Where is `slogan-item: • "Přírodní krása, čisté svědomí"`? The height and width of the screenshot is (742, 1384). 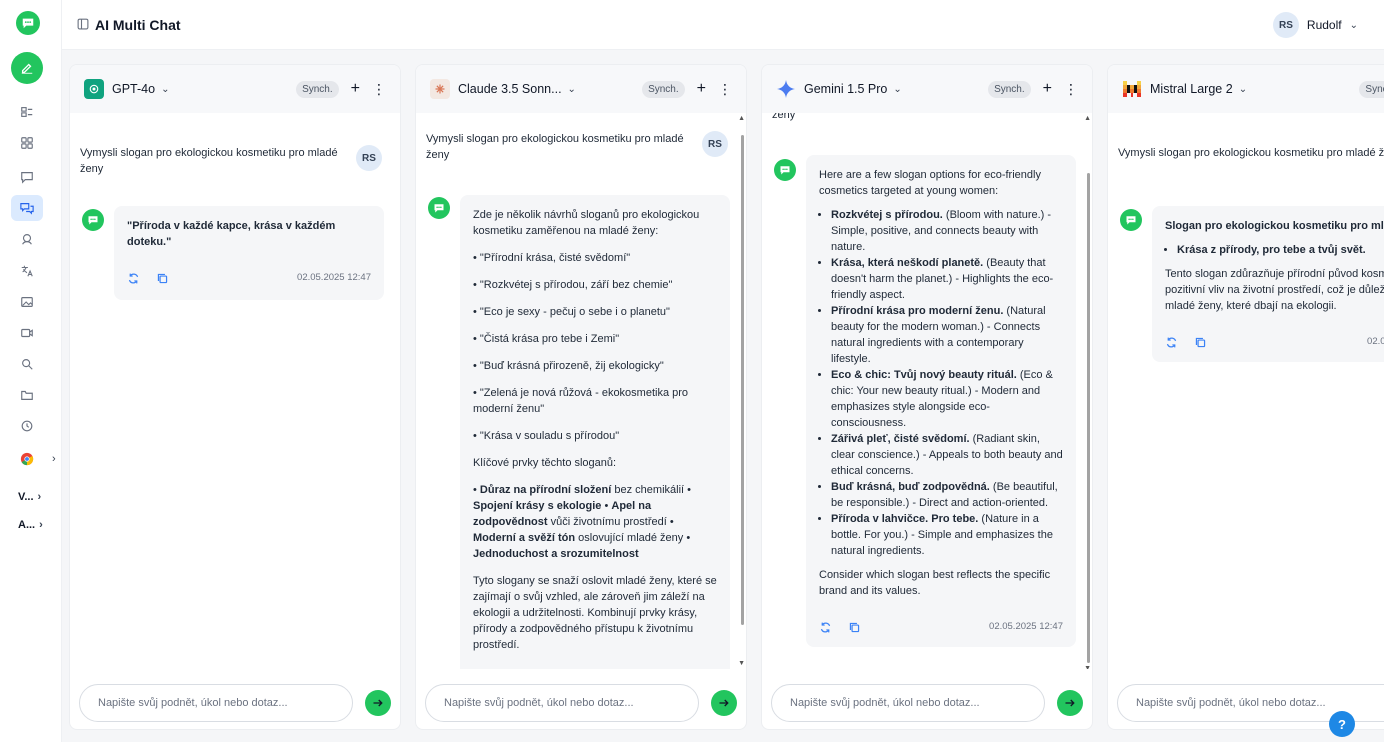
slogan-item: • "Přírodní krása, čisté svědomí" is located at coordinates (552, 258).